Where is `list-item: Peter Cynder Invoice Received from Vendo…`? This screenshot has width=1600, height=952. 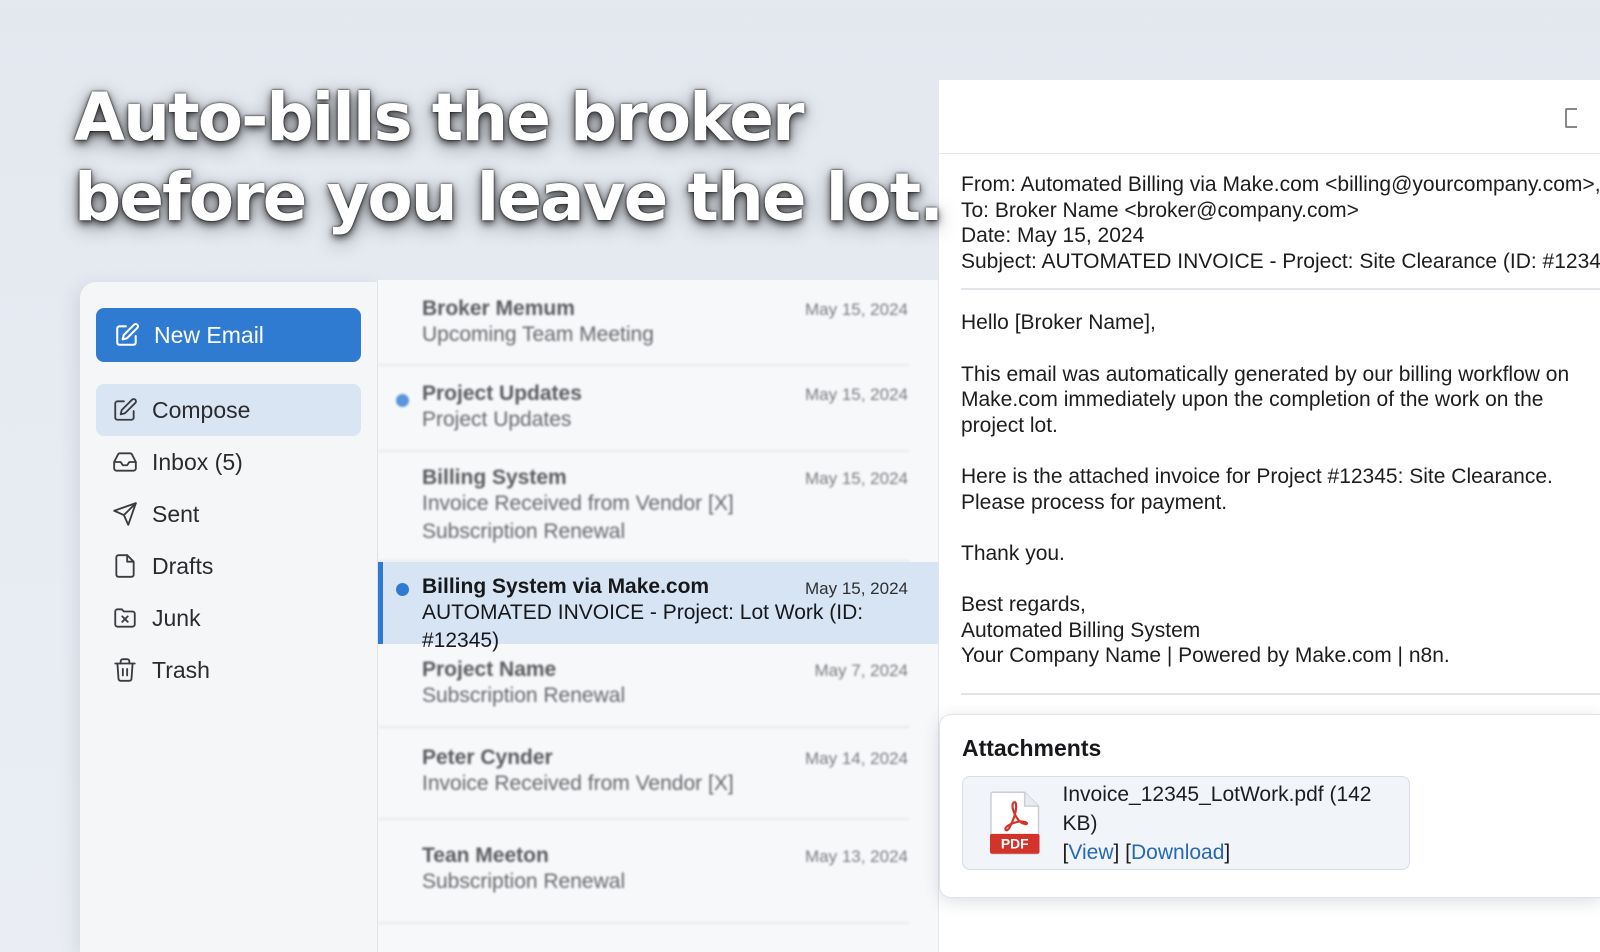
list-item: Peter Cynder Invoice Received from Vendo… is located at coordinates (644, 774).